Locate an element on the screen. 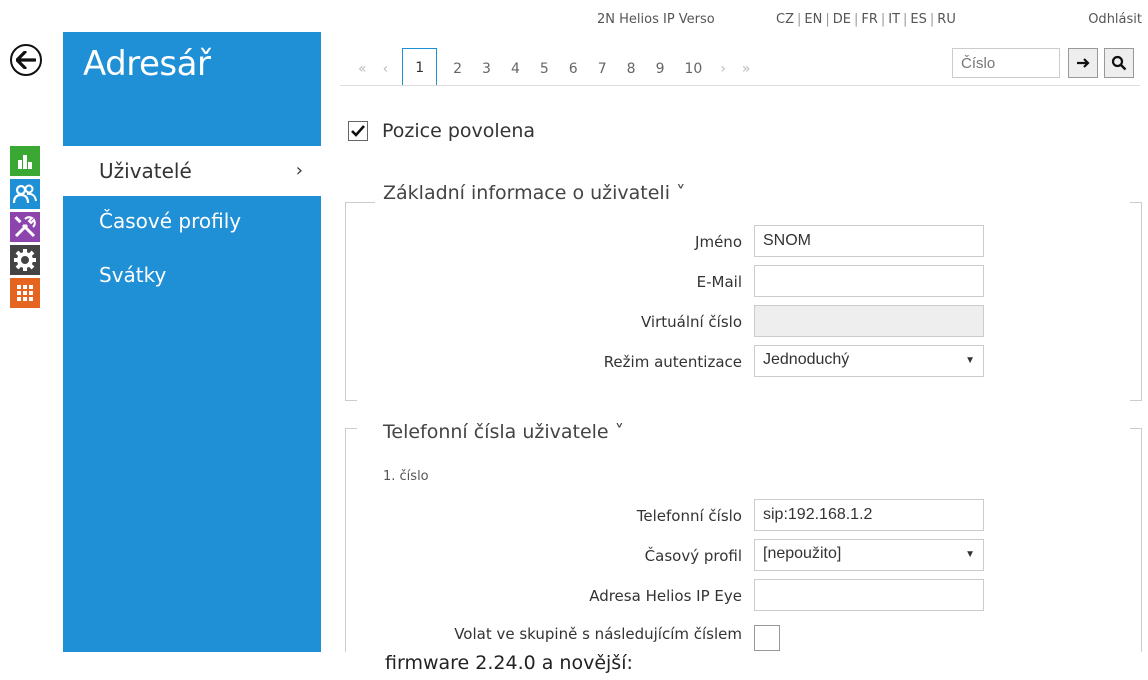  language-switcher: CZ | EN | DE | FR | IT | ES | RU is located at coordinates (866, 19).